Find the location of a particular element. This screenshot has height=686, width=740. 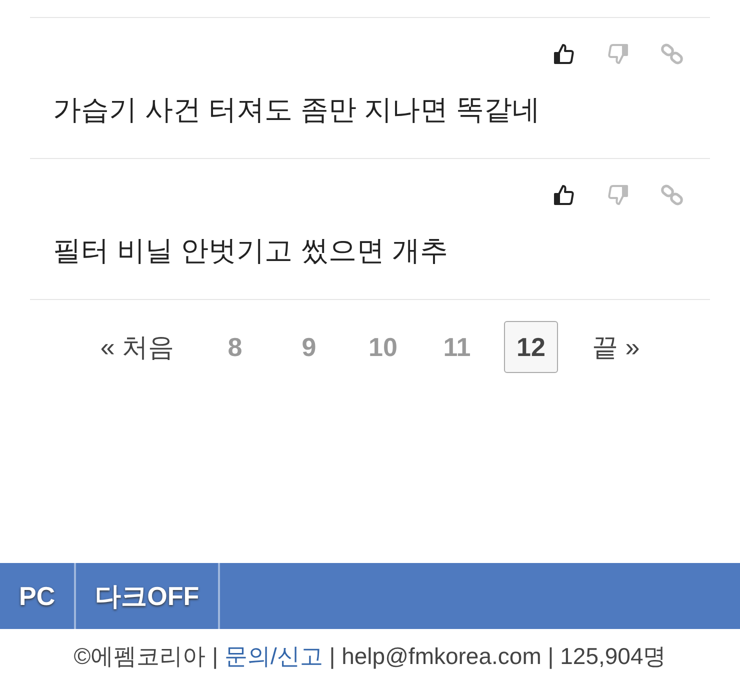

page-link: 9 is located at coordinates (309, 347).